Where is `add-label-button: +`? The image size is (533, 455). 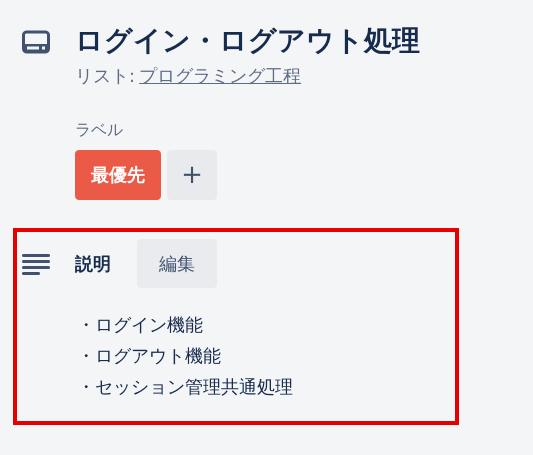
add-label-button: + is located at coordinates (192, 175).